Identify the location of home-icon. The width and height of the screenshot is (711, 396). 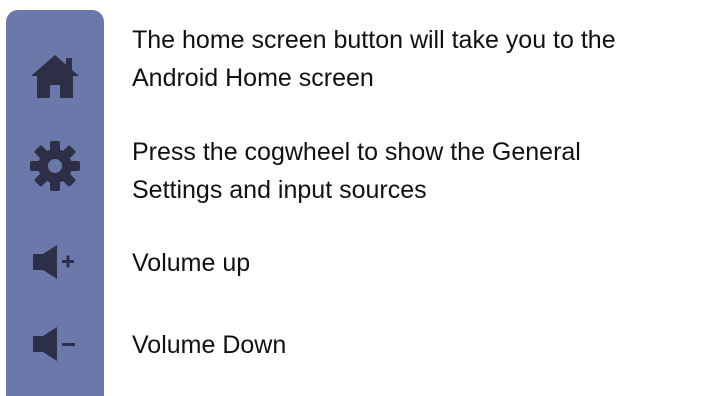
(55, 76).